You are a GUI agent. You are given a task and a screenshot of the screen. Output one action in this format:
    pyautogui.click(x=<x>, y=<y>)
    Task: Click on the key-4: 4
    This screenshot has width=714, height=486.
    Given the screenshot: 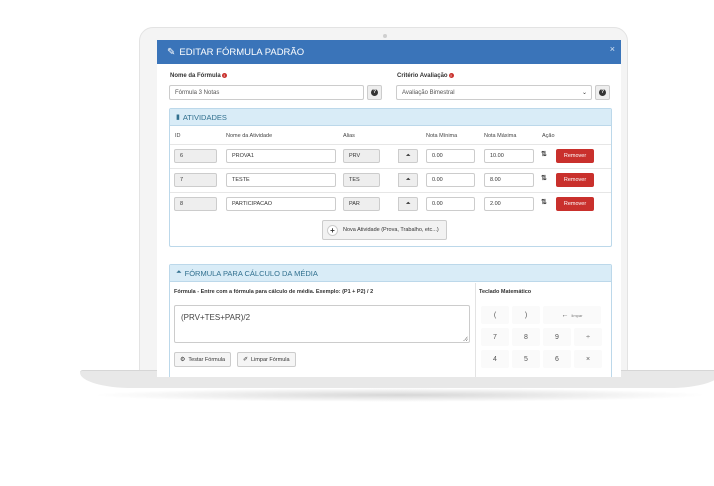 What is the action you would take?
    pyautogui.click(x=495, y=359)
    